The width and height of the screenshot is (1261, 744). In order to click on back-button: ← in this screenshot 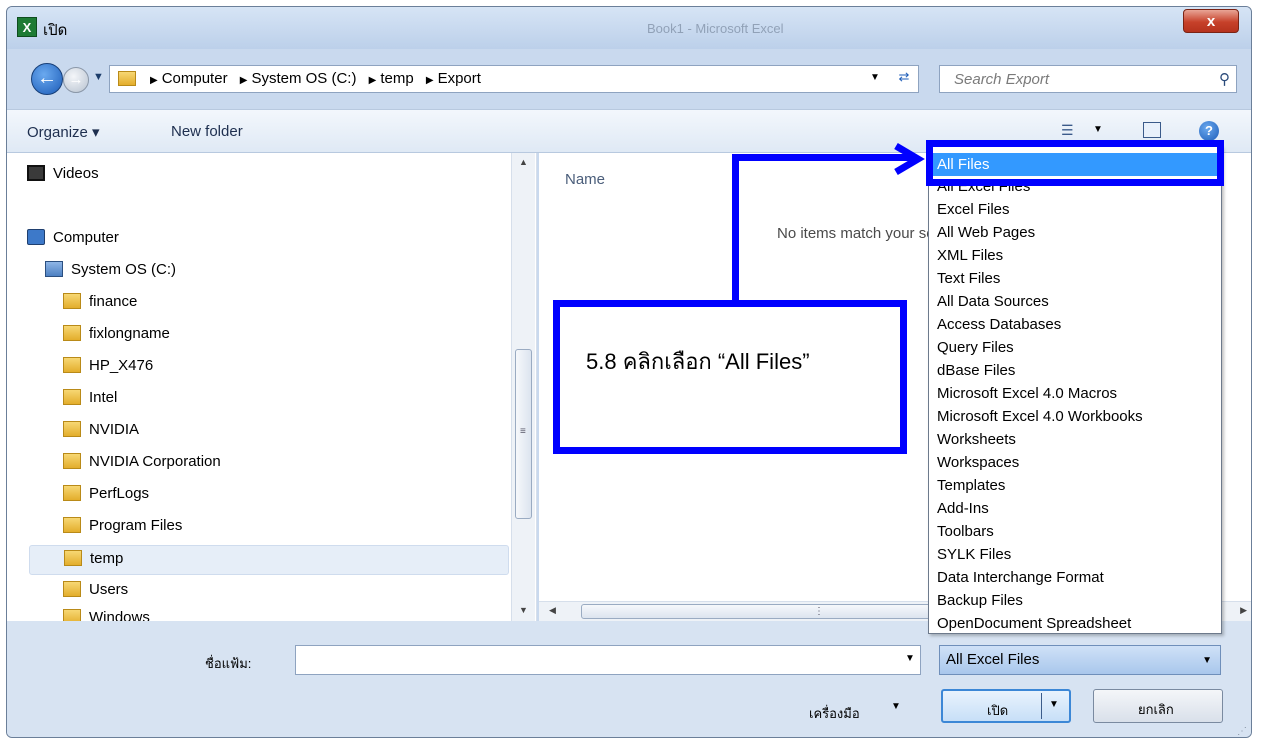, I will do `click(47, 79)`.